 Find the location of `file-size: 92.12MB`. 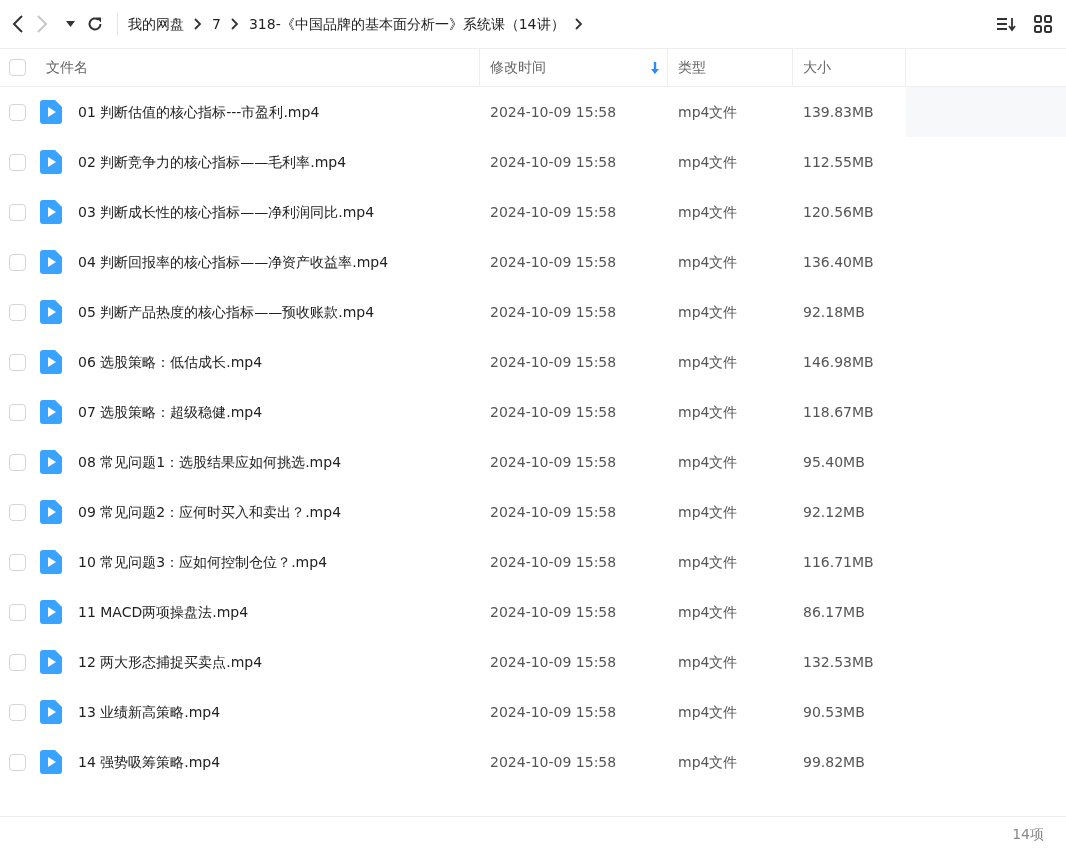

file-size: 92.12MB is located at coordinates (834, 512).